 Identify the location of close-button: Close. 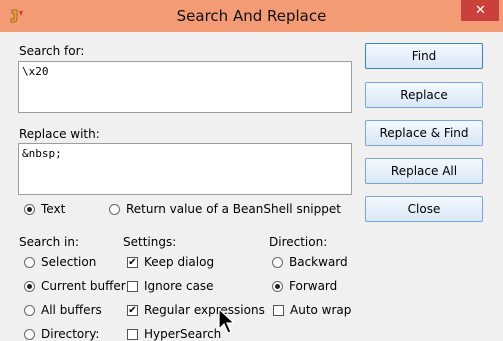
(424, 209).